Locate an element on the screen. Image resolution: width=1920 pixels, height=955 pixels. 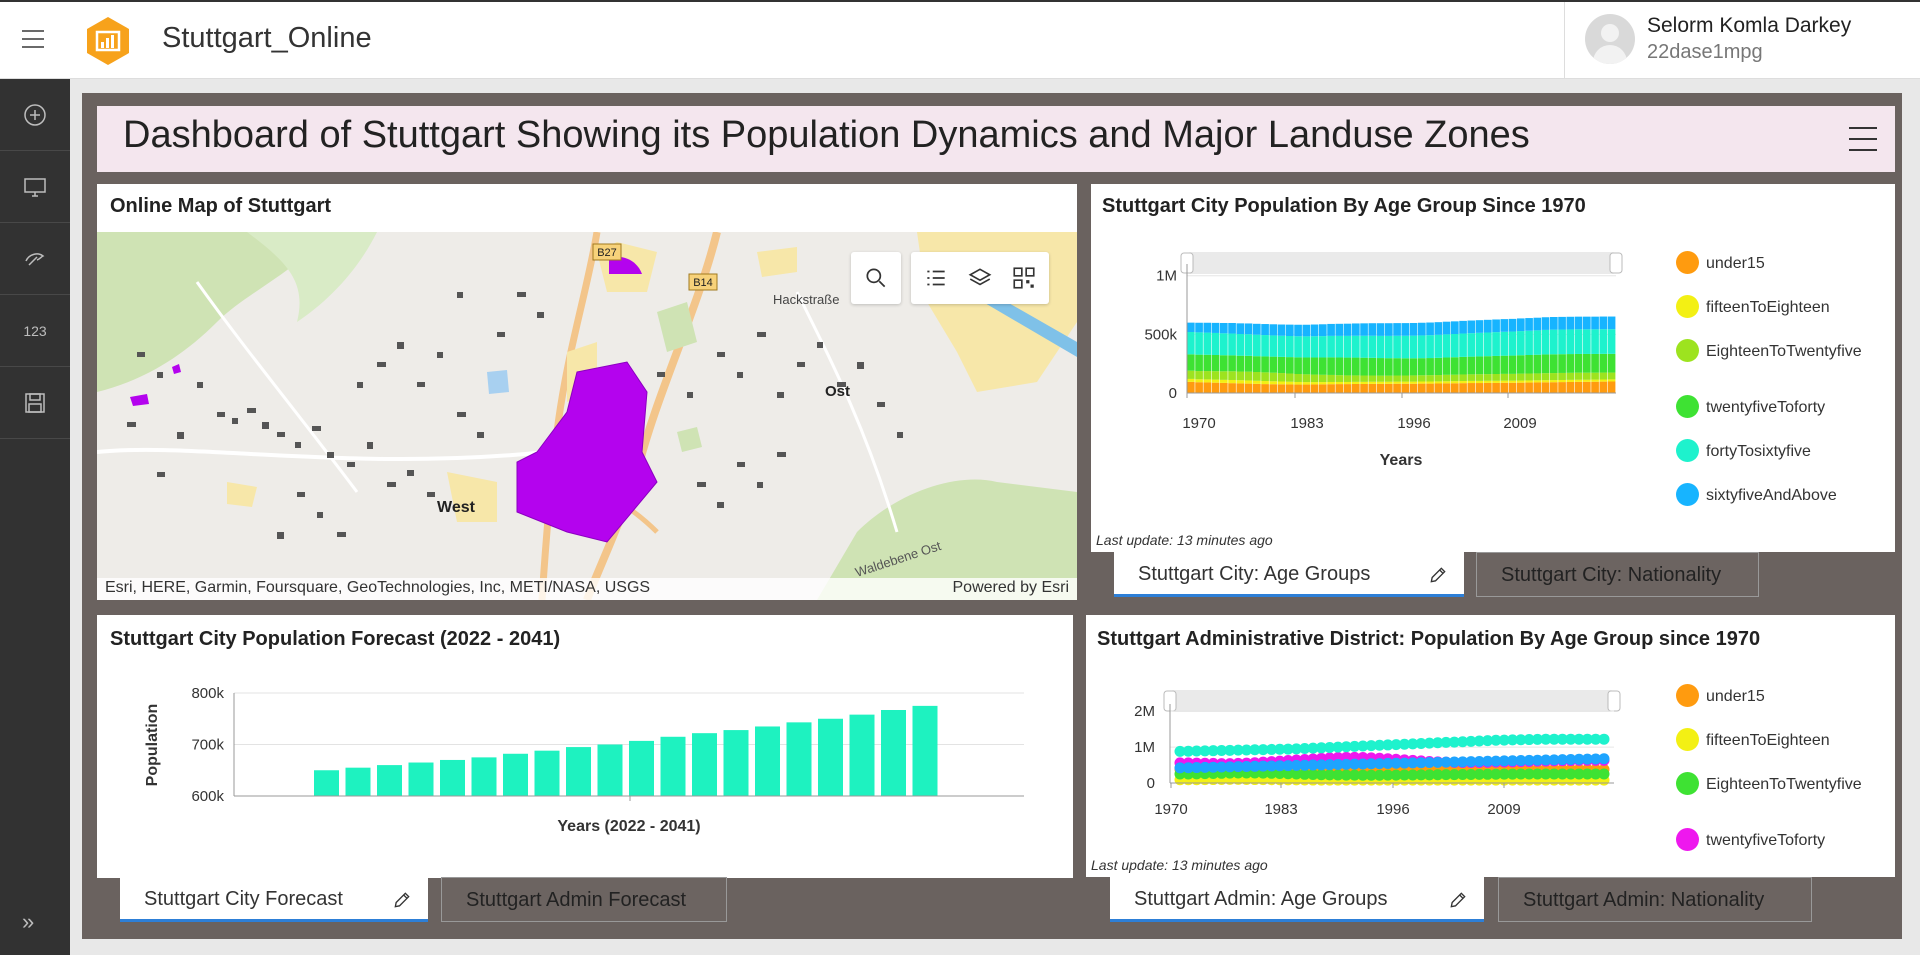
admin-age-chart: 2M 1M 0 1970 1983 1996 2009 is located at coordinates (1366, 770).